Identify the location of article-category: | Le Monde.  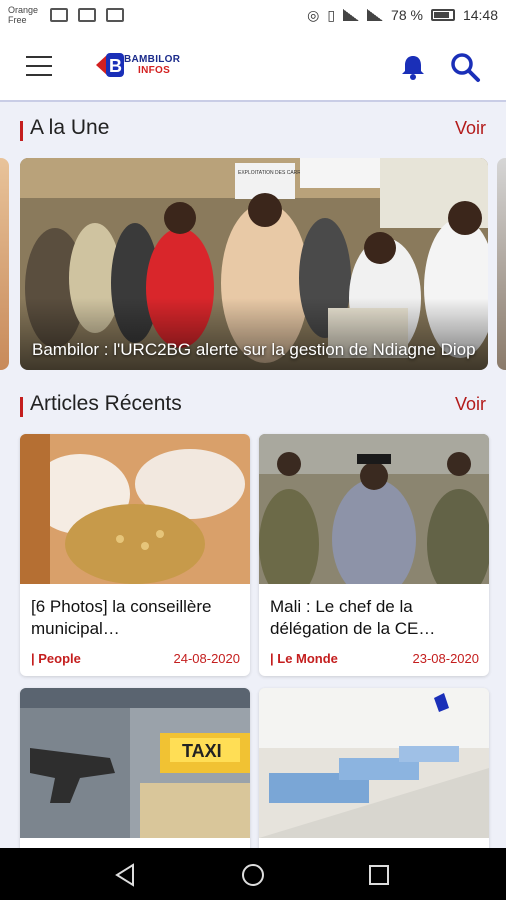
(304, 658).